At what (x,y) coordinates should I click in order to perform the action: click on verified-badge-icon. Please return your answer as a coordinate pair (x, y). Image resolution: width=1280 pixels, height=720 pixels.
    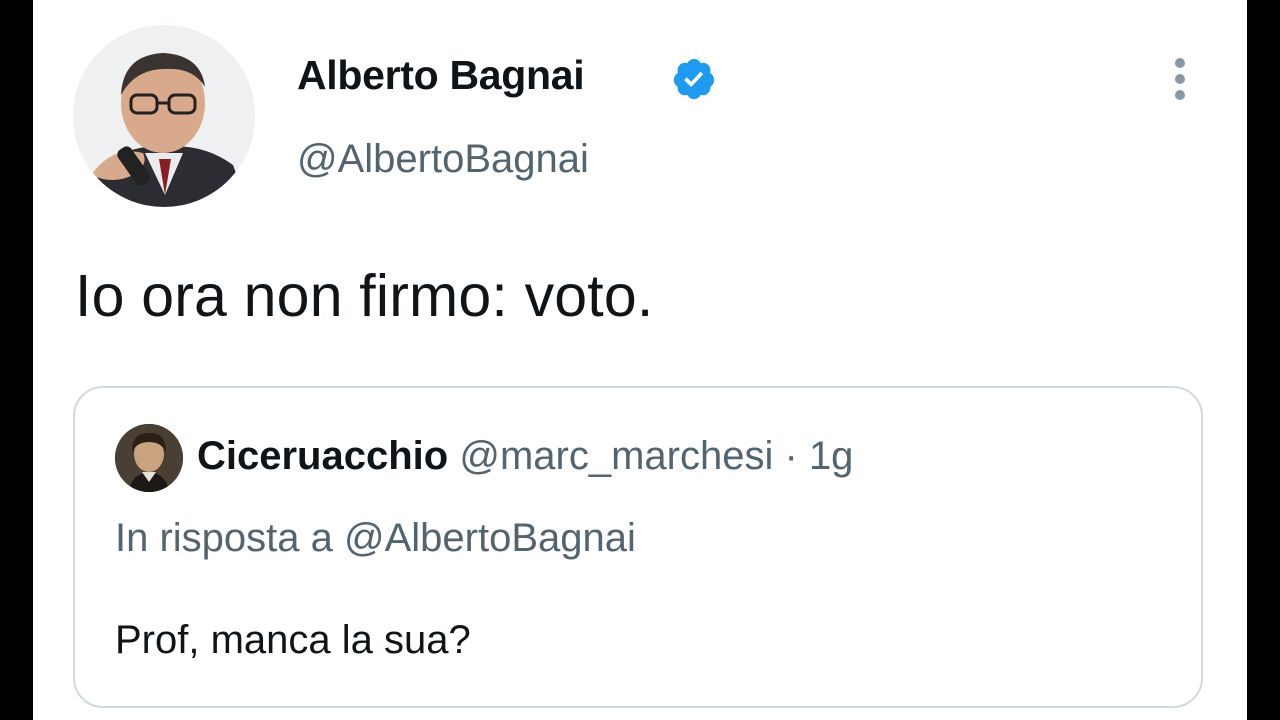
    Looking at the image, I should click on (694, 79).